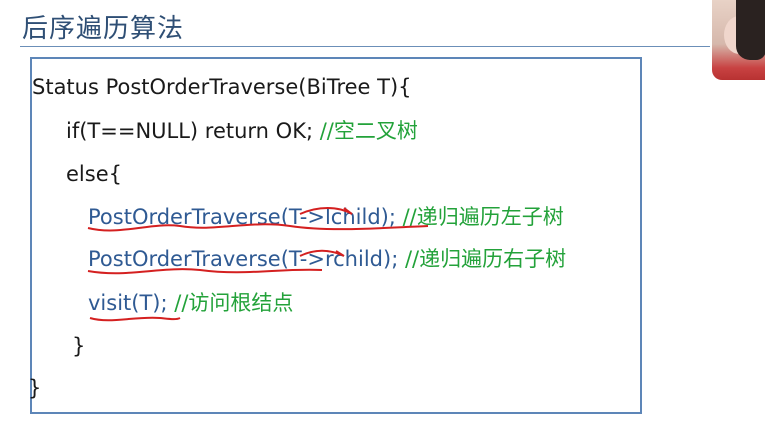 The image size is (765, 426). Describe the element at coordinates (368, 131) in the screenshot. I see `code-comment: //空二叉树` at that location.